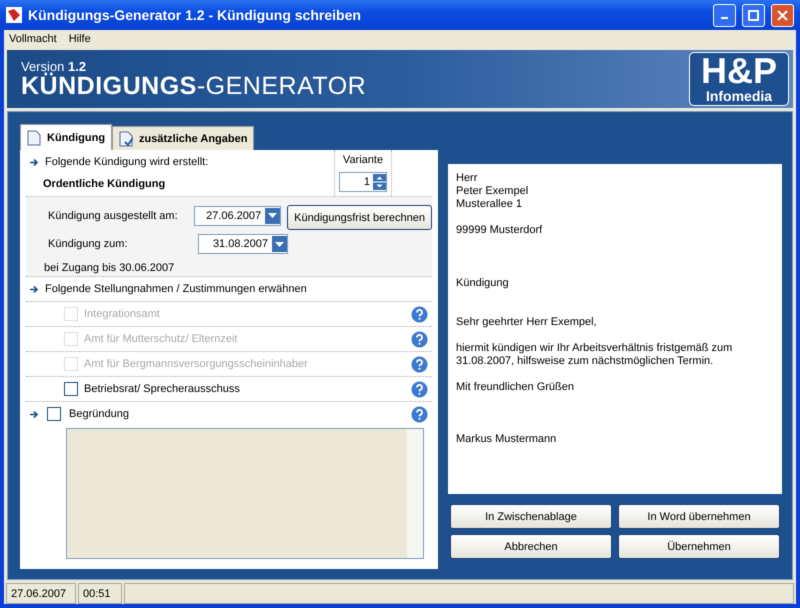  Describe the element at coordinates (500, 230) in the screenshot. I see `letter-line: 99999 Musterdorf` at that location.